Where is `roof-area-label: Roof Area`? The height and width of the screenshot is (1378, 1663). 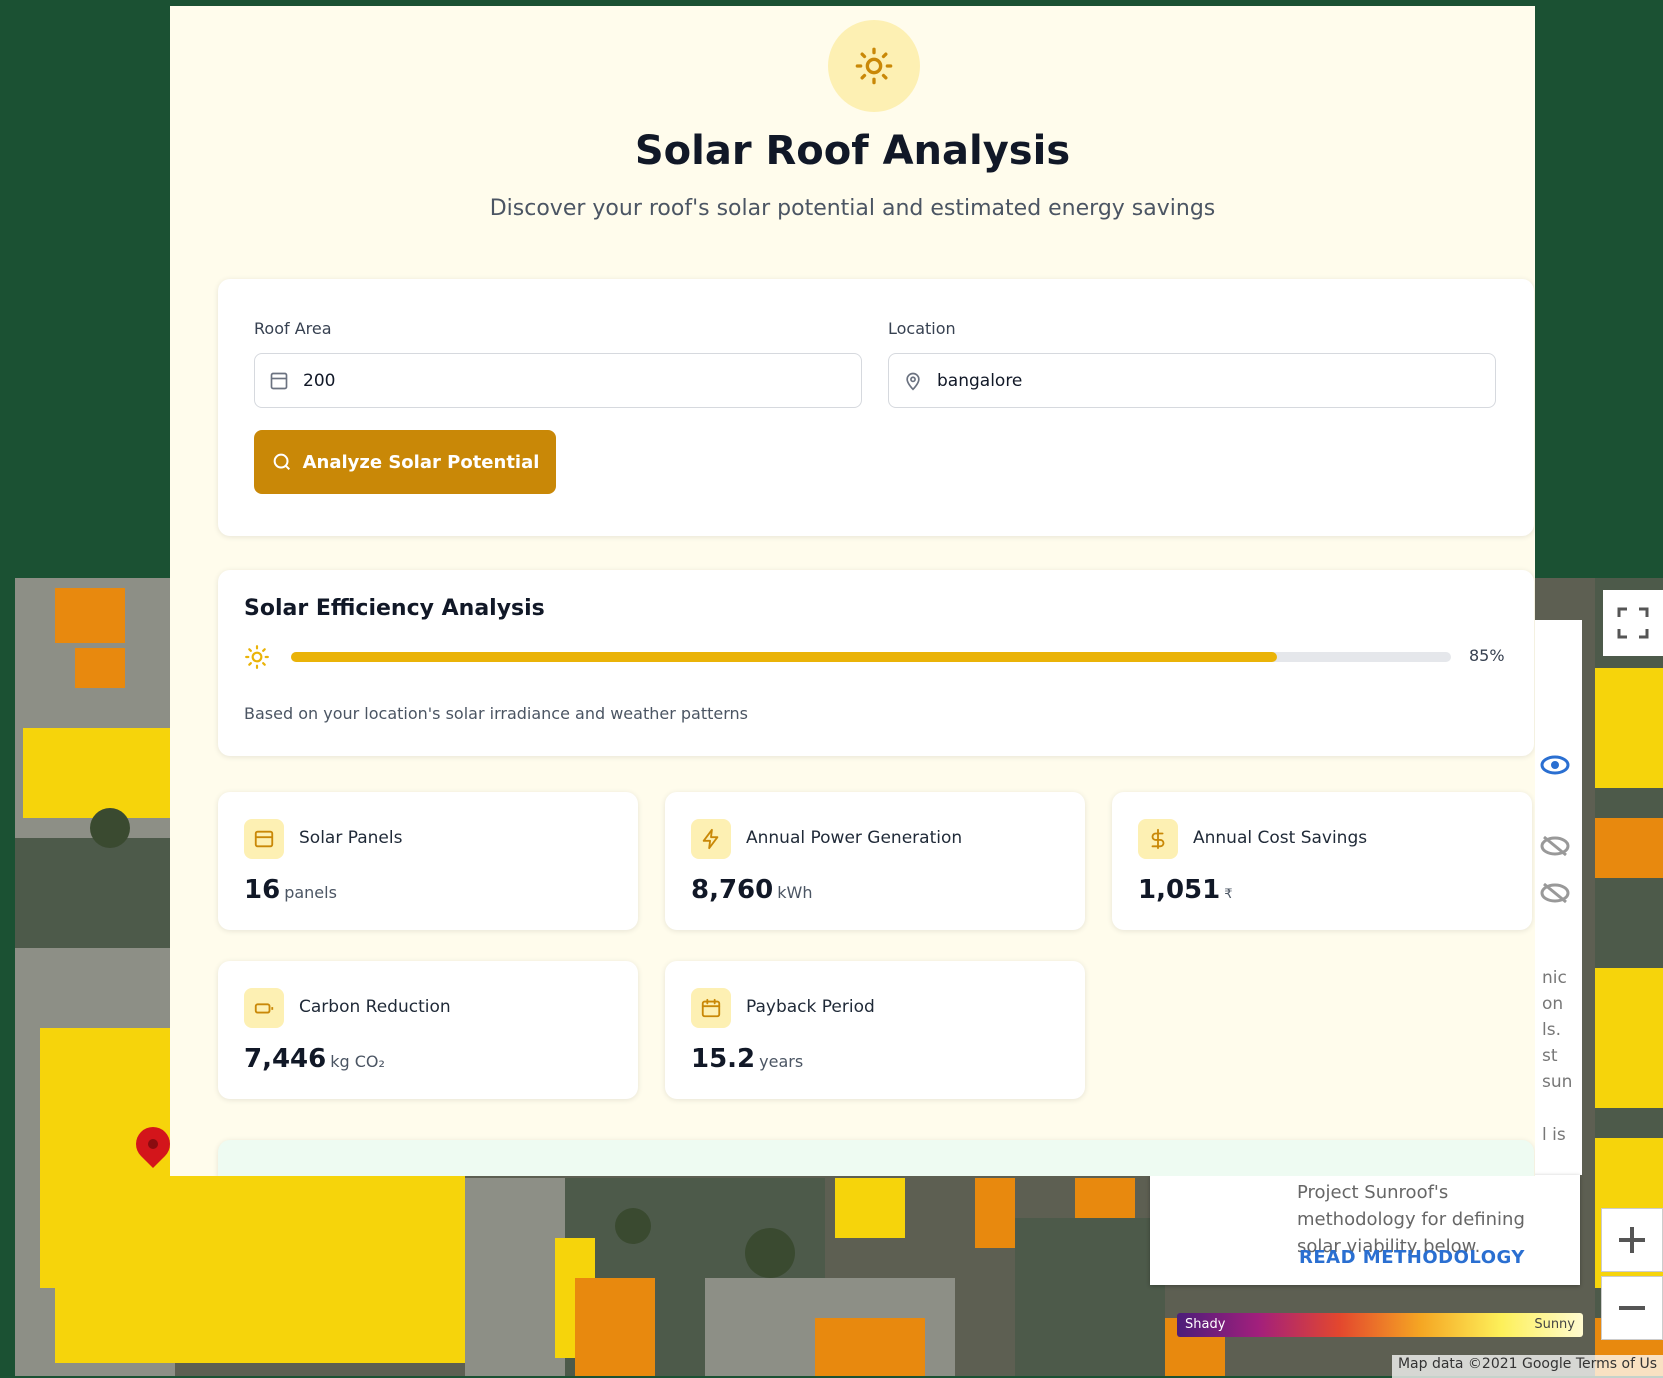
roof-area-label: Roof Area is located at coordinates (293, 328).